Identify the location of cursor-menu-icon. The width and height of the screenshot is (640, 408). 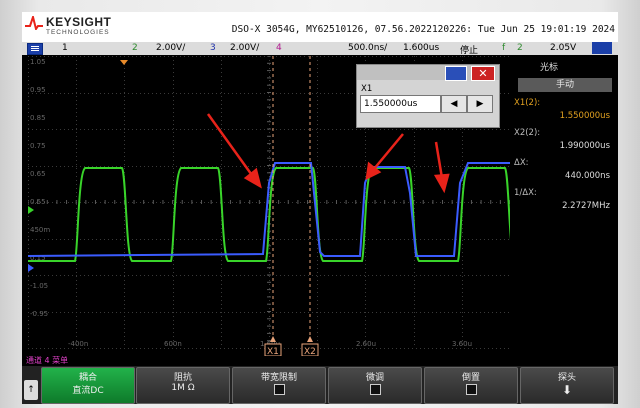
(602, 48).